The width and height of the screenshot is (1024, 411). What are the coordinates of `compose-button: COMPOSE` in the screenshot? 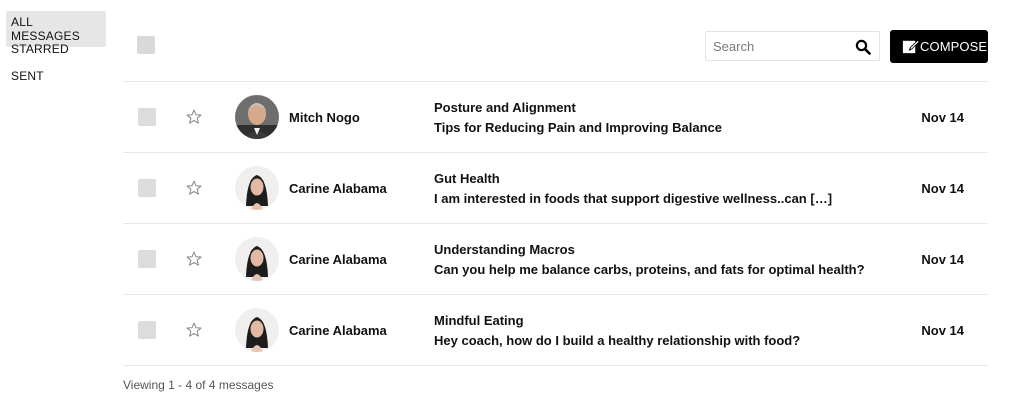 It's located at (939, 46).